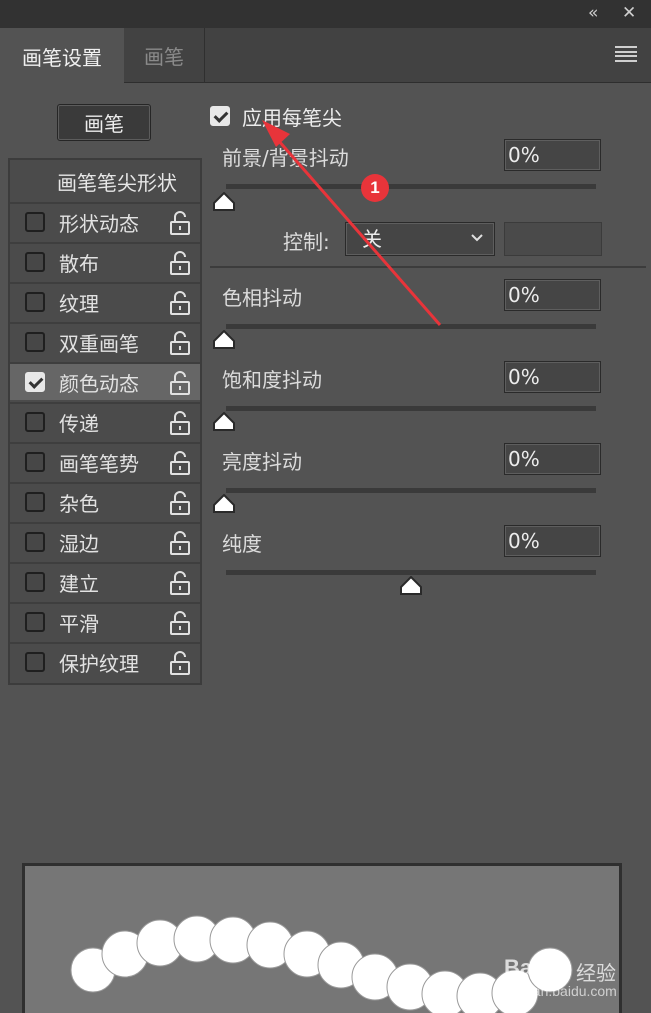 The image size is (651, 1013). What do you see at coordinates (428, 267) in the screenshot?
I see `section-divider` at bounding box center [428, 267].